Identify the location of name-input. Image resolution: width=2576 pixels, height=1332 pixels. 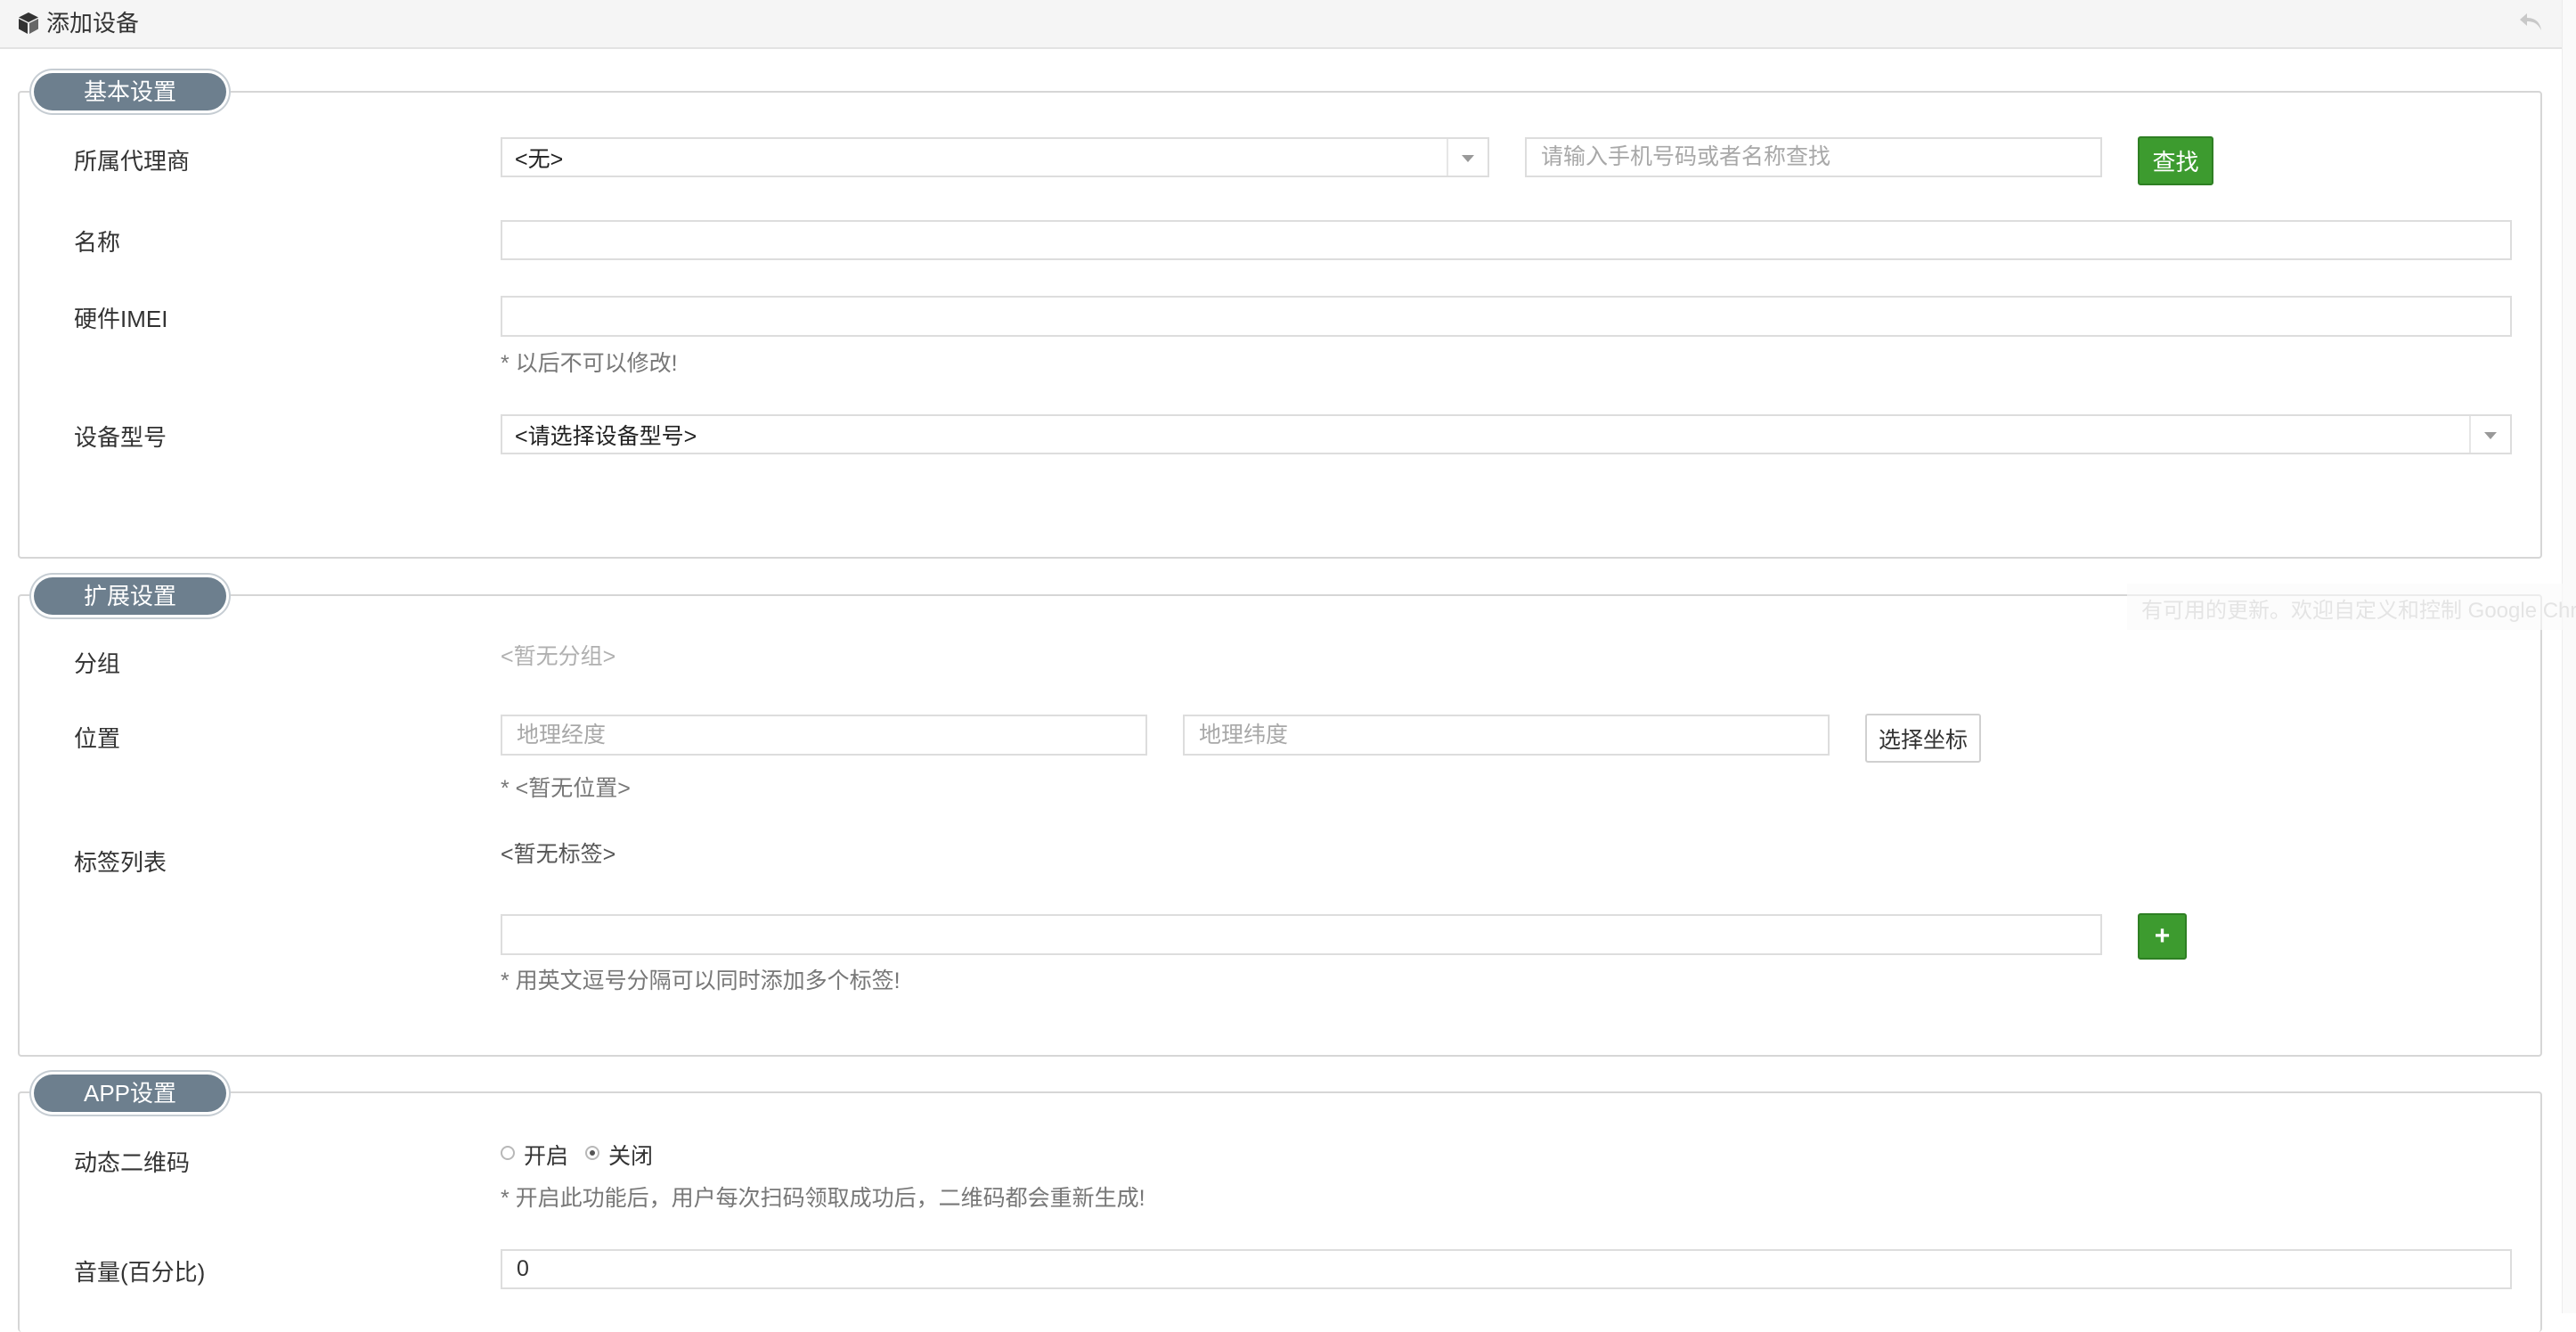
(1507, 240).